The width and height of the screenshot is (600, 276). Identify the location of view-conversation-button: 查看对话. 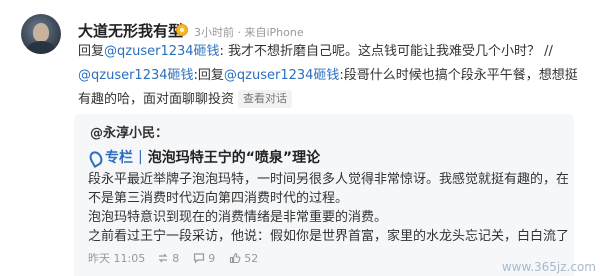
(265, 99).